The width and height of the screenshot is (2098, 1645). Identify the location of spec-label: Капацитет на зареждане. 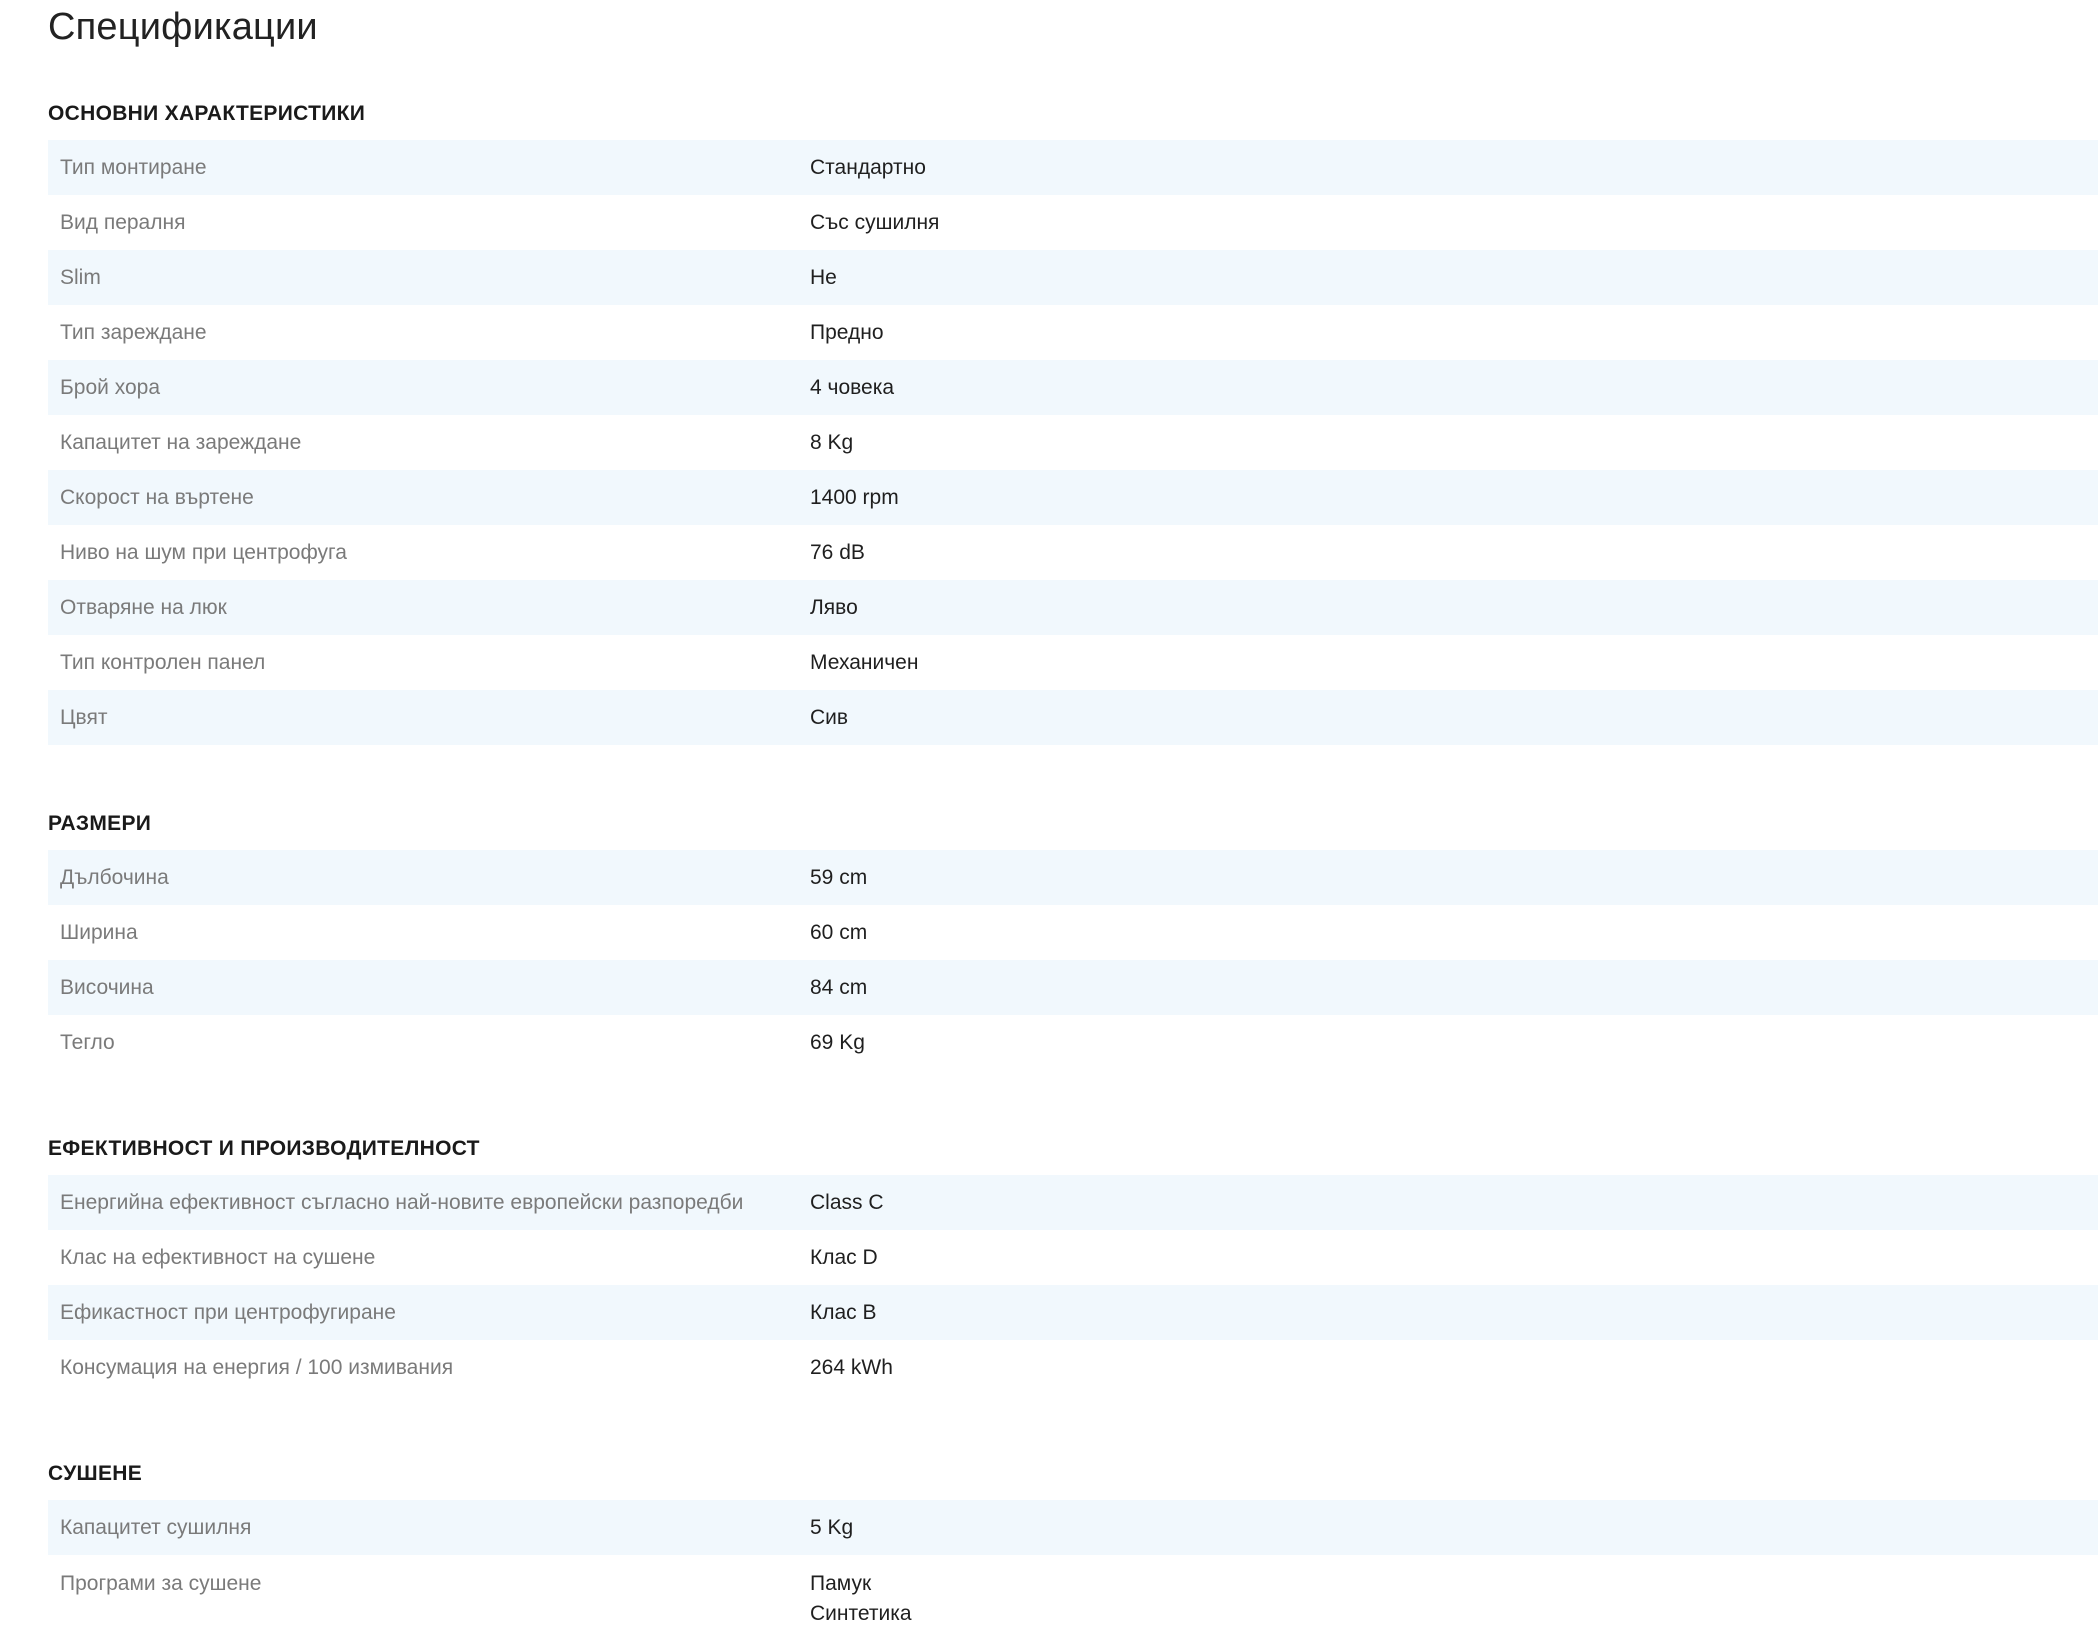
(181, 442).